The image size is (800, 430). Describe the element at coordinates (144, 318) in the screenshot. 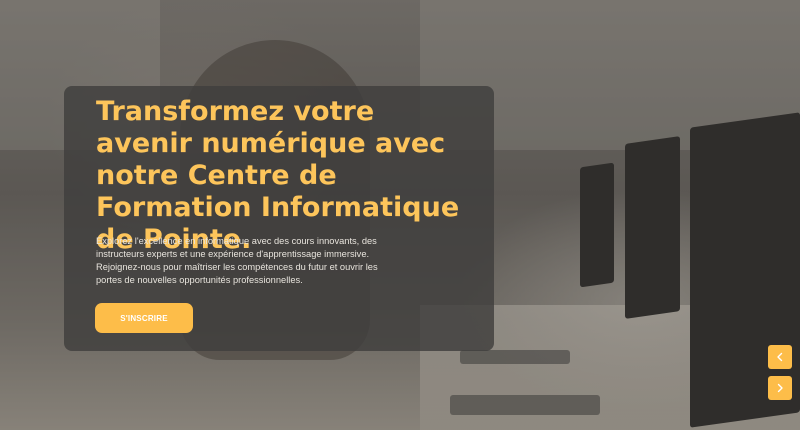

I see `signup-button: S'INSCRIRE` at that location.